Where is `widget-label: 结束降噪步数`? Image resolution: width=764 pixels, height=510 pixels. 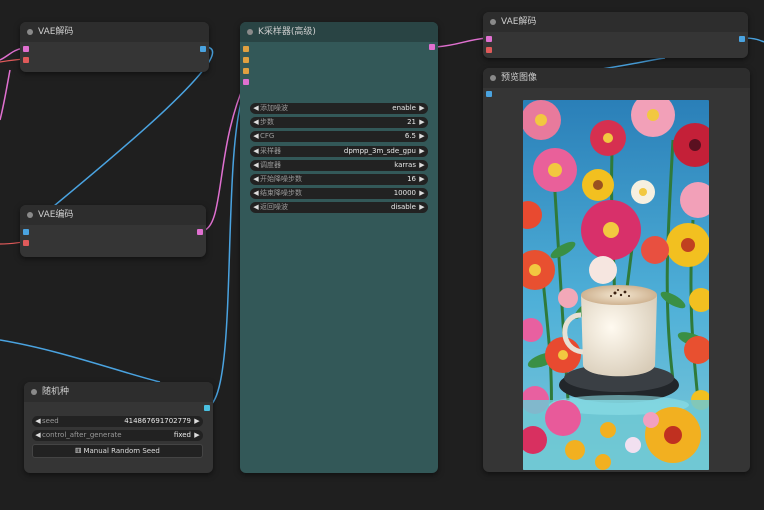 widget-label: 结束降噪步数 is located at coordinates (281, 193).